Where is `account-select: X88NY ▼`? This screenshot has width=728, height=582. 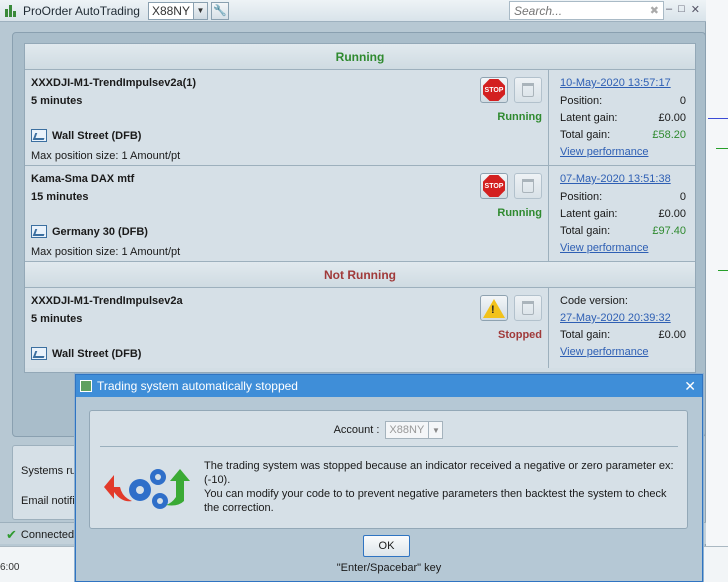 account-select: X88NY ▼ is located at coordinates (177, 10).